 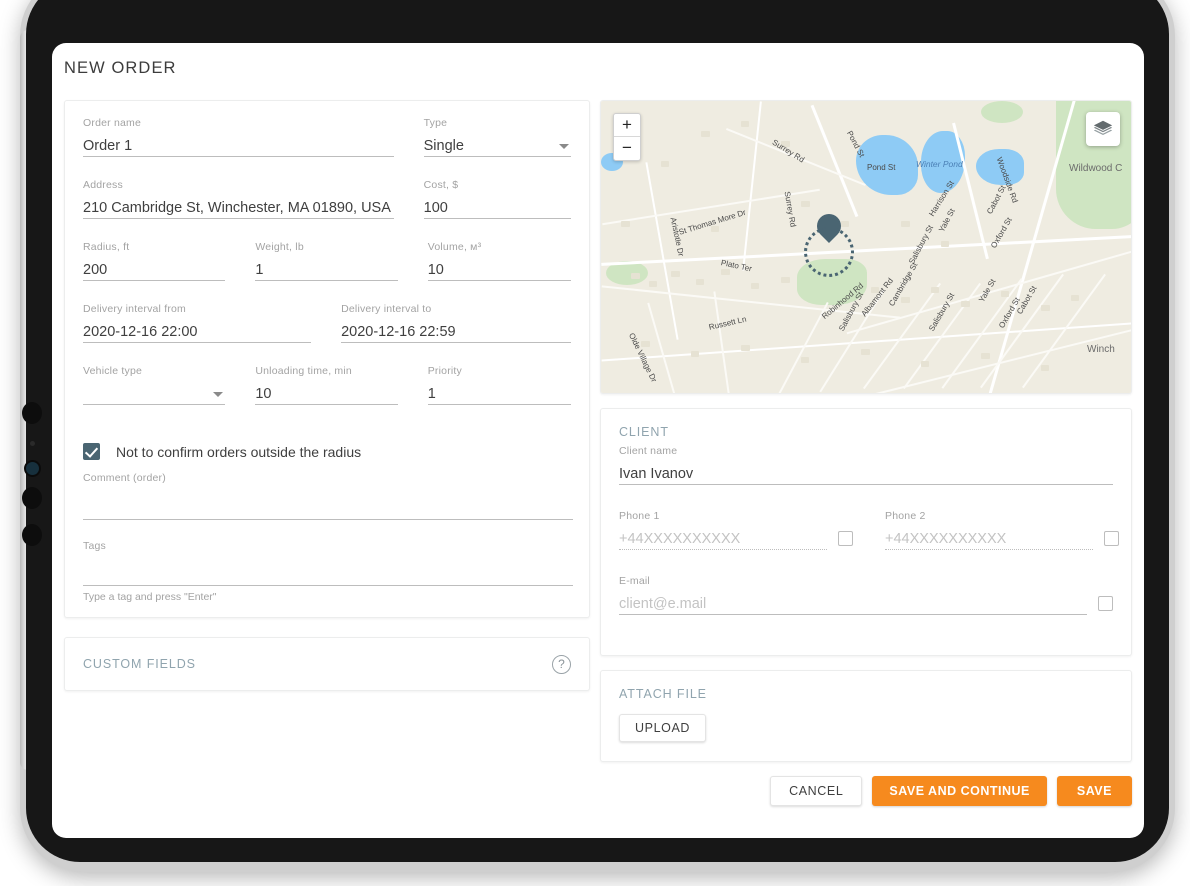 What do you see at coordinates (1000, 167) in the screenshot?
I see `map-water-winter-pond` at bounding box center [1000, 167].